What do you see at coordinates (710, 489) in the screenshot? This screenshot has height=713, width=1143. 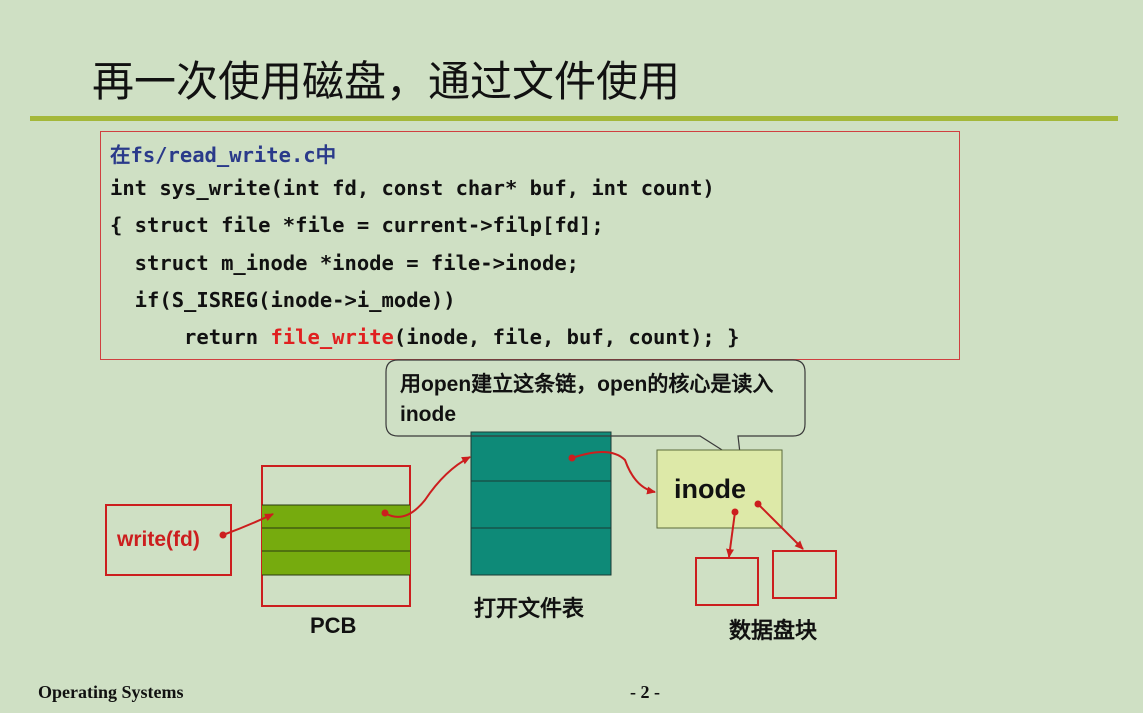 I see `inode-label: inode` at bounding box center [710, 489].